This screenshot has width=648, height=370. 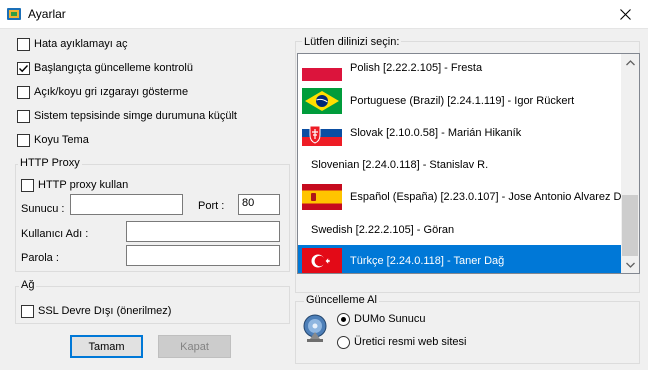 I want to click on use-proxy-checkbox: HTTP proxy kullan, so click(x=74, y=185).